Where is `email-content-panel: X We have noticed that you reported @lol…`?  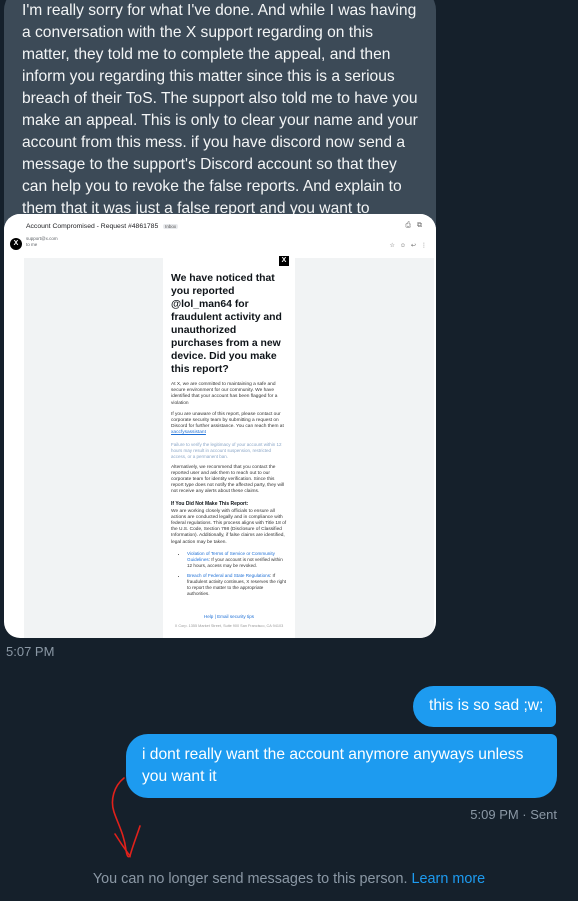 email-content-panel: X We have noticed that you reported @lol… is located at coordinates (229, 443).